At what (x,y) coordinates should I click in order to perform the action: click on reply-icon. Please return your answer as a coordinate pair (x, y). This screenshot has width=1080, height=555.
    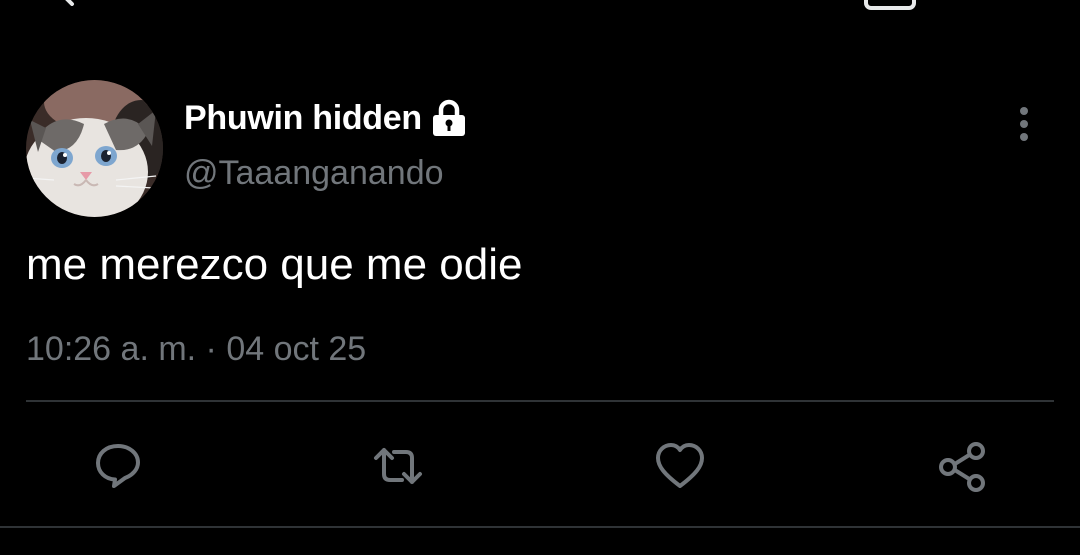
    Looking at the image, I should click on (118, 466).